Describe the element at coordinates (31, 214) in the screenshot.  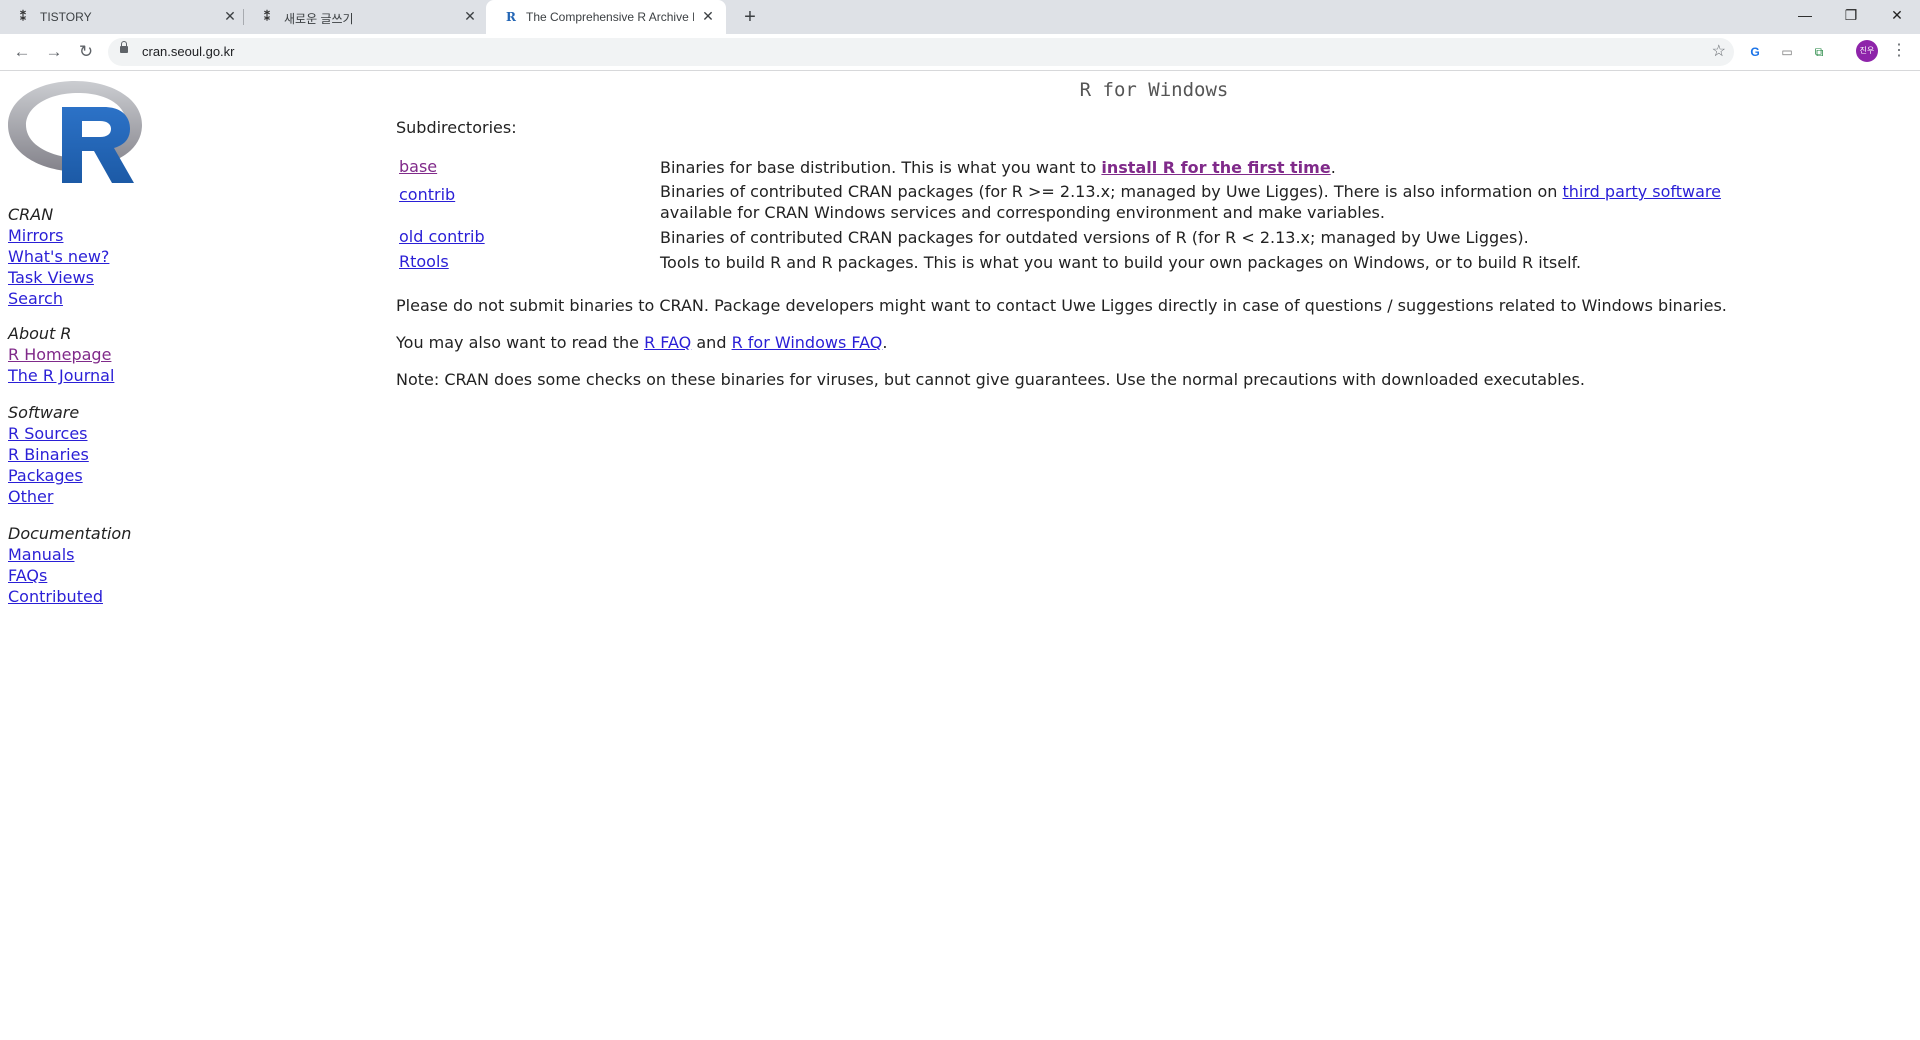
I see `sidebar-heading: CRAN` at that location.